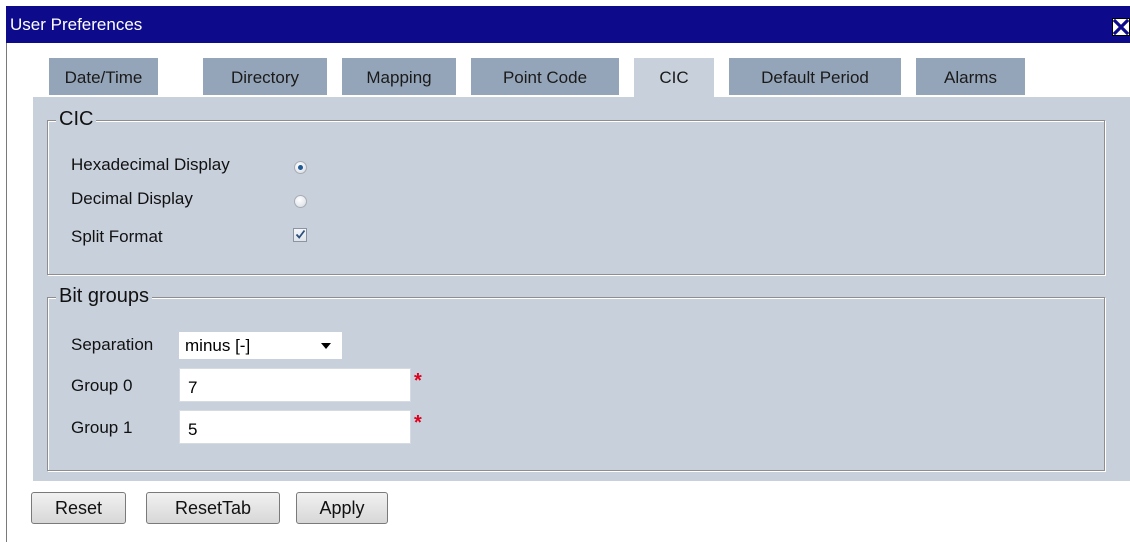  What do you see at coordinates (418, 423) in the screenshot?
I see `group1-required-mark: *` at bounding box center [418, 423].